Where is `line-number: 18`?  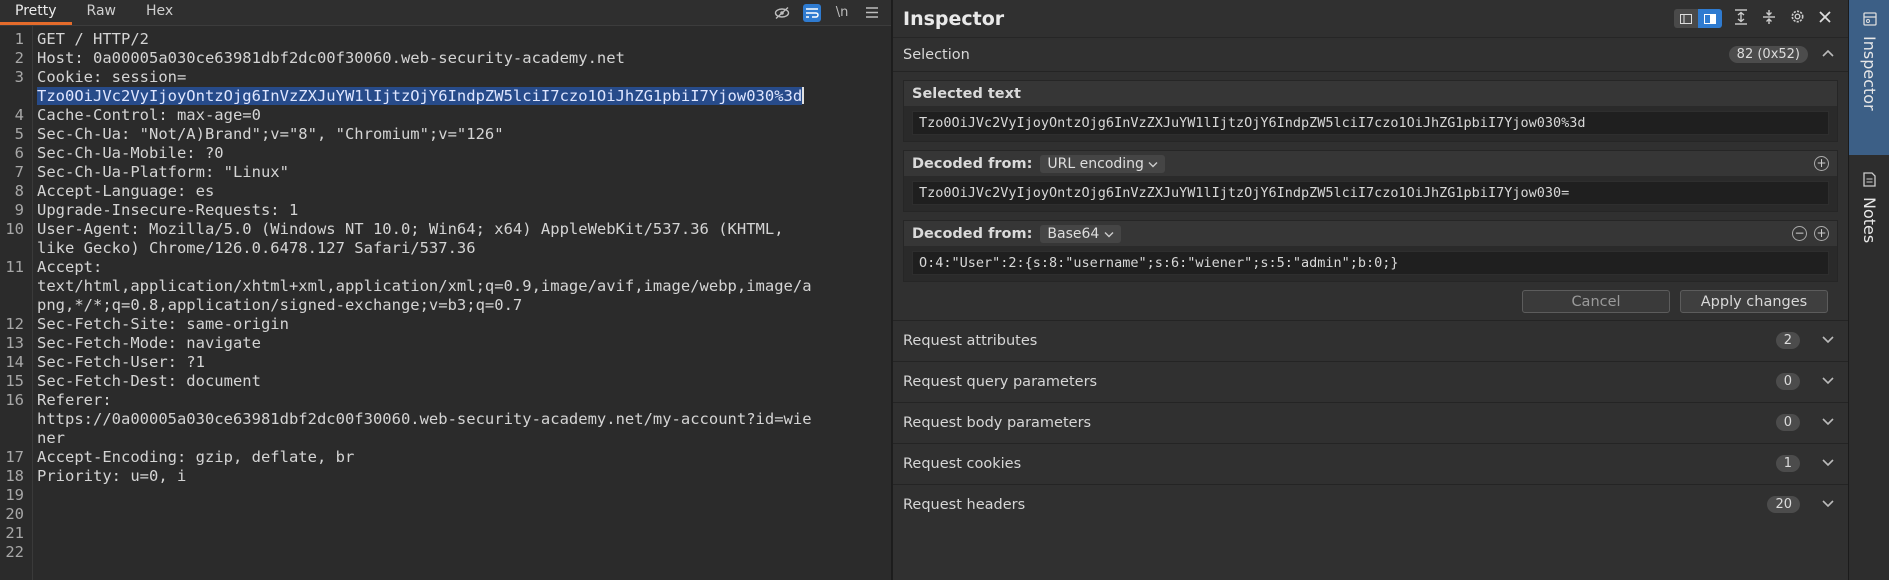
line-number: 18 is located at coordinates (14, 476).